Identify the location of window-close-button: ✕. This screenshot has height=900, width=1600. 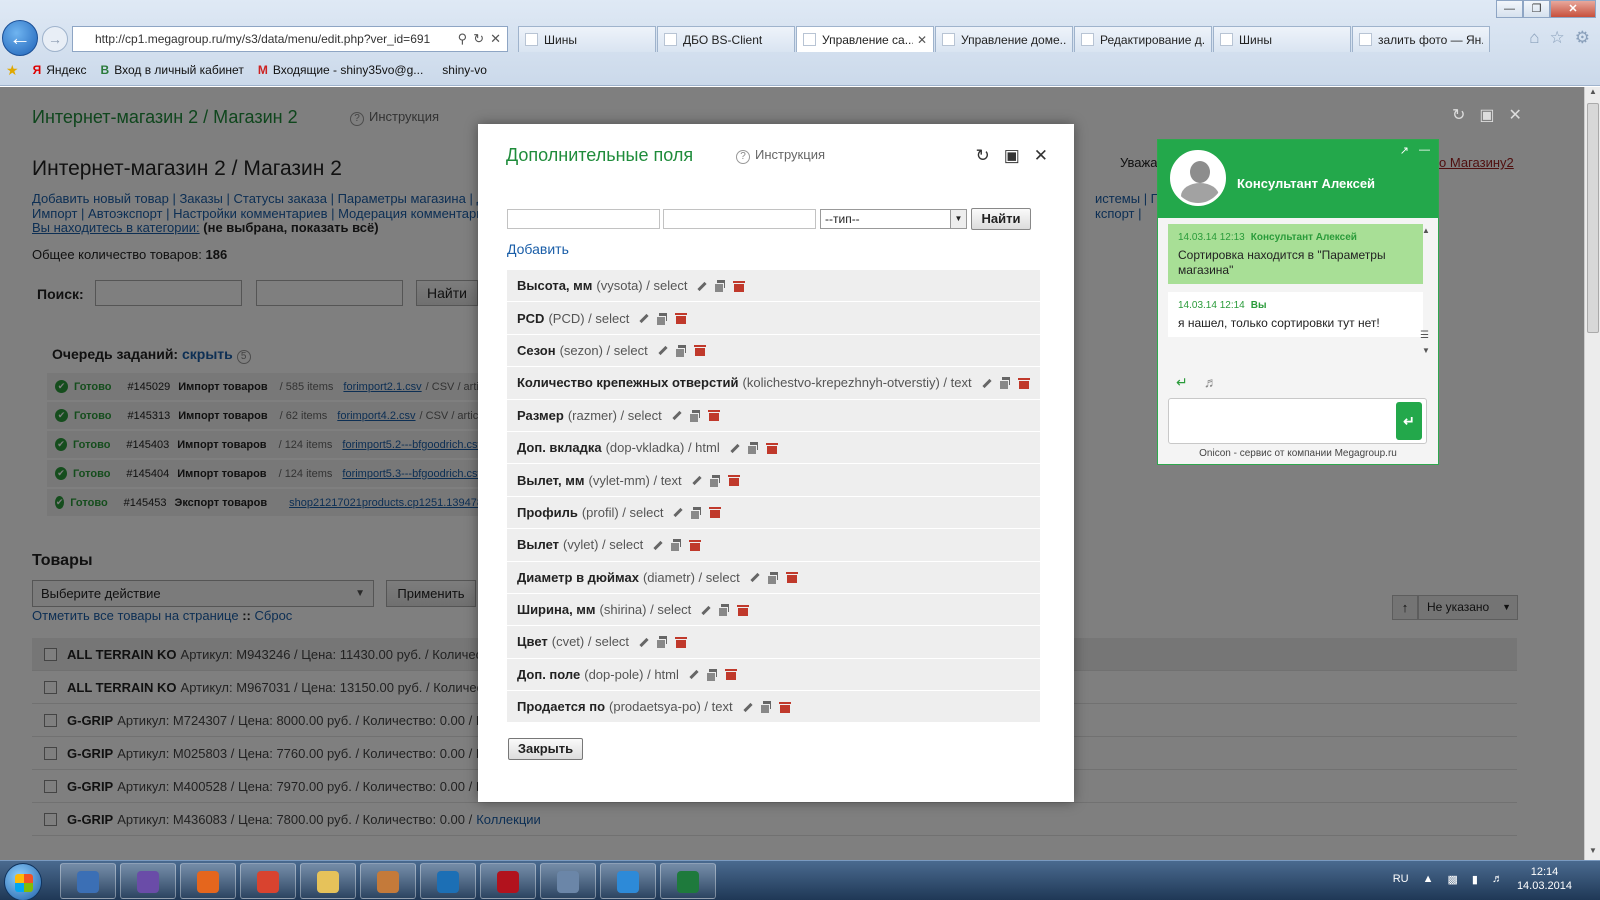
(1573, 9).